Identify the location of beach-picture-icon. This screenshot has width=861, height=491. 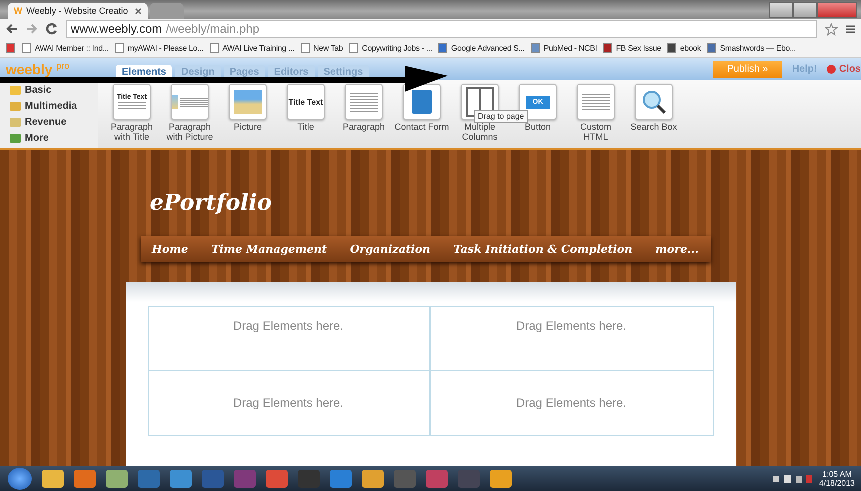
(248, 102).